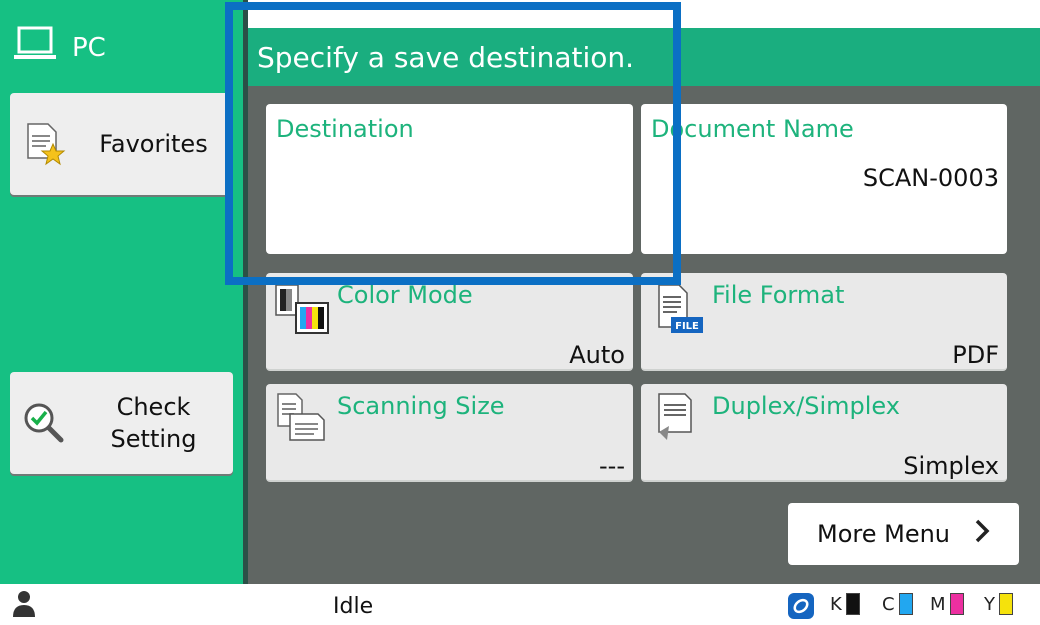 This screenshot has height=625, width=1040. I want to click on toner-c-label: C, so click(888, 604).